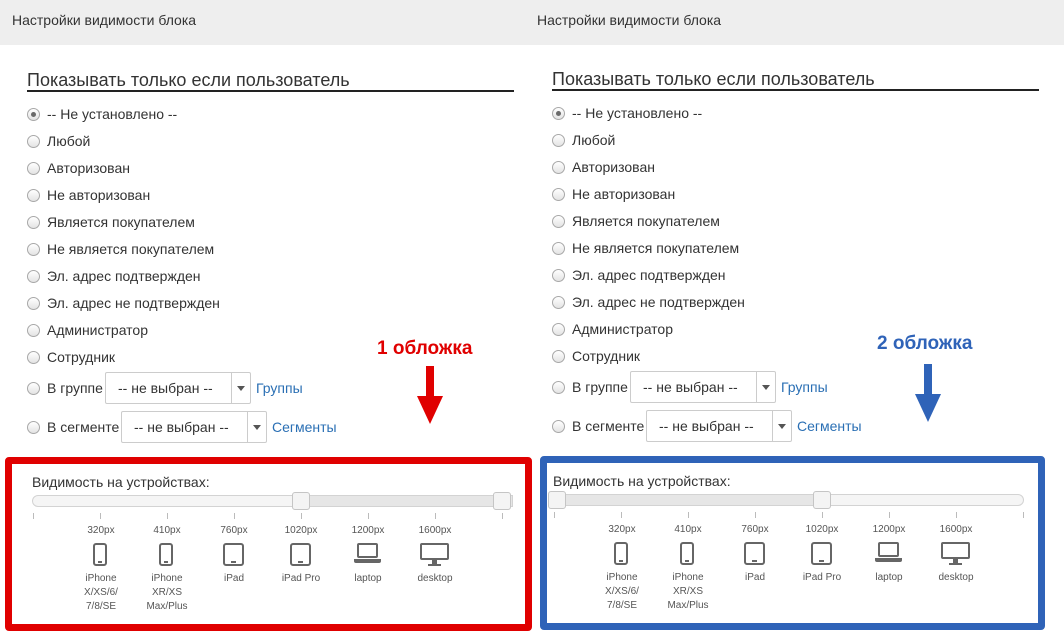  I want to click on option-label: Администратор, so click(98, 330).